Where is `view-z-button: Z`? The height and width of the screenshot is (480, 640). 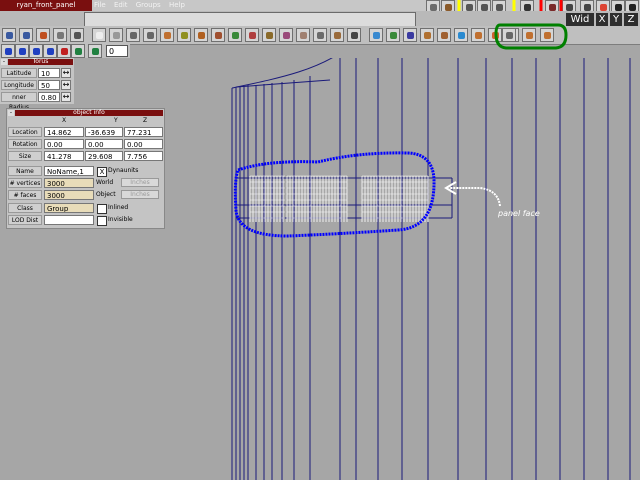
view-z-button: Z is located at coordinates (631, 20).